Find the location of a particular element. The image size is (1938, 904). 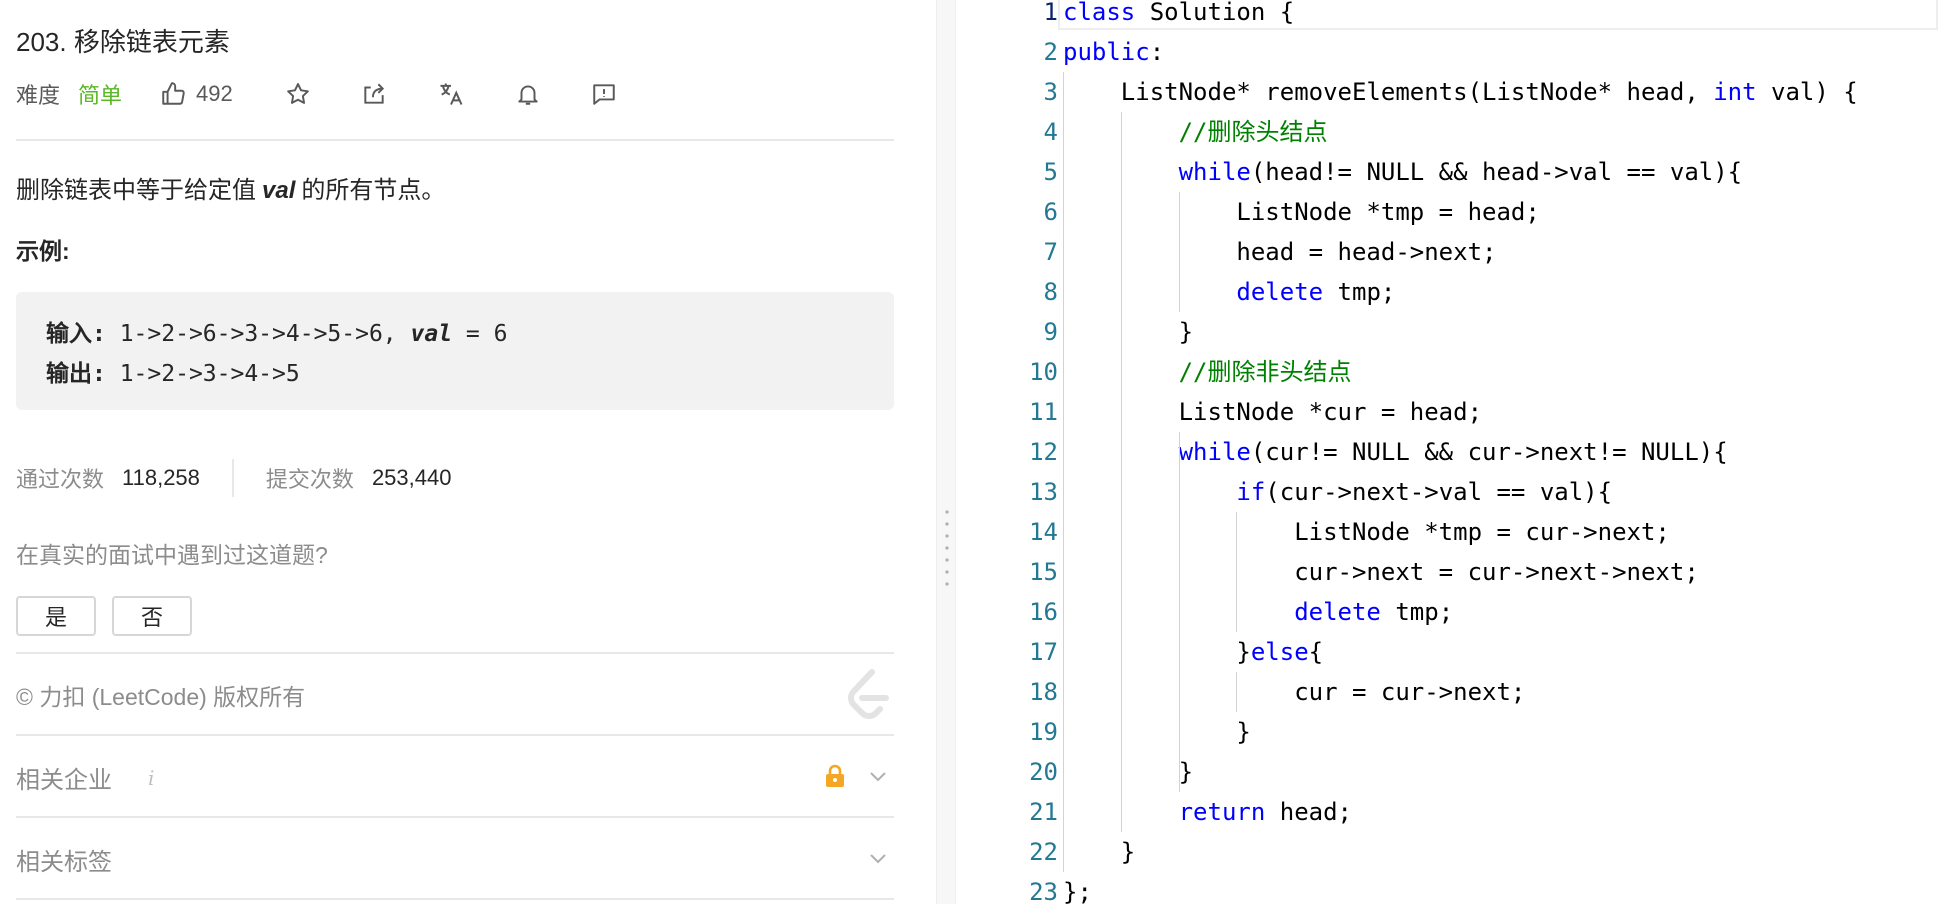

code-token: cur->next = cur->next->next; is located at coordinates (1381, 572).